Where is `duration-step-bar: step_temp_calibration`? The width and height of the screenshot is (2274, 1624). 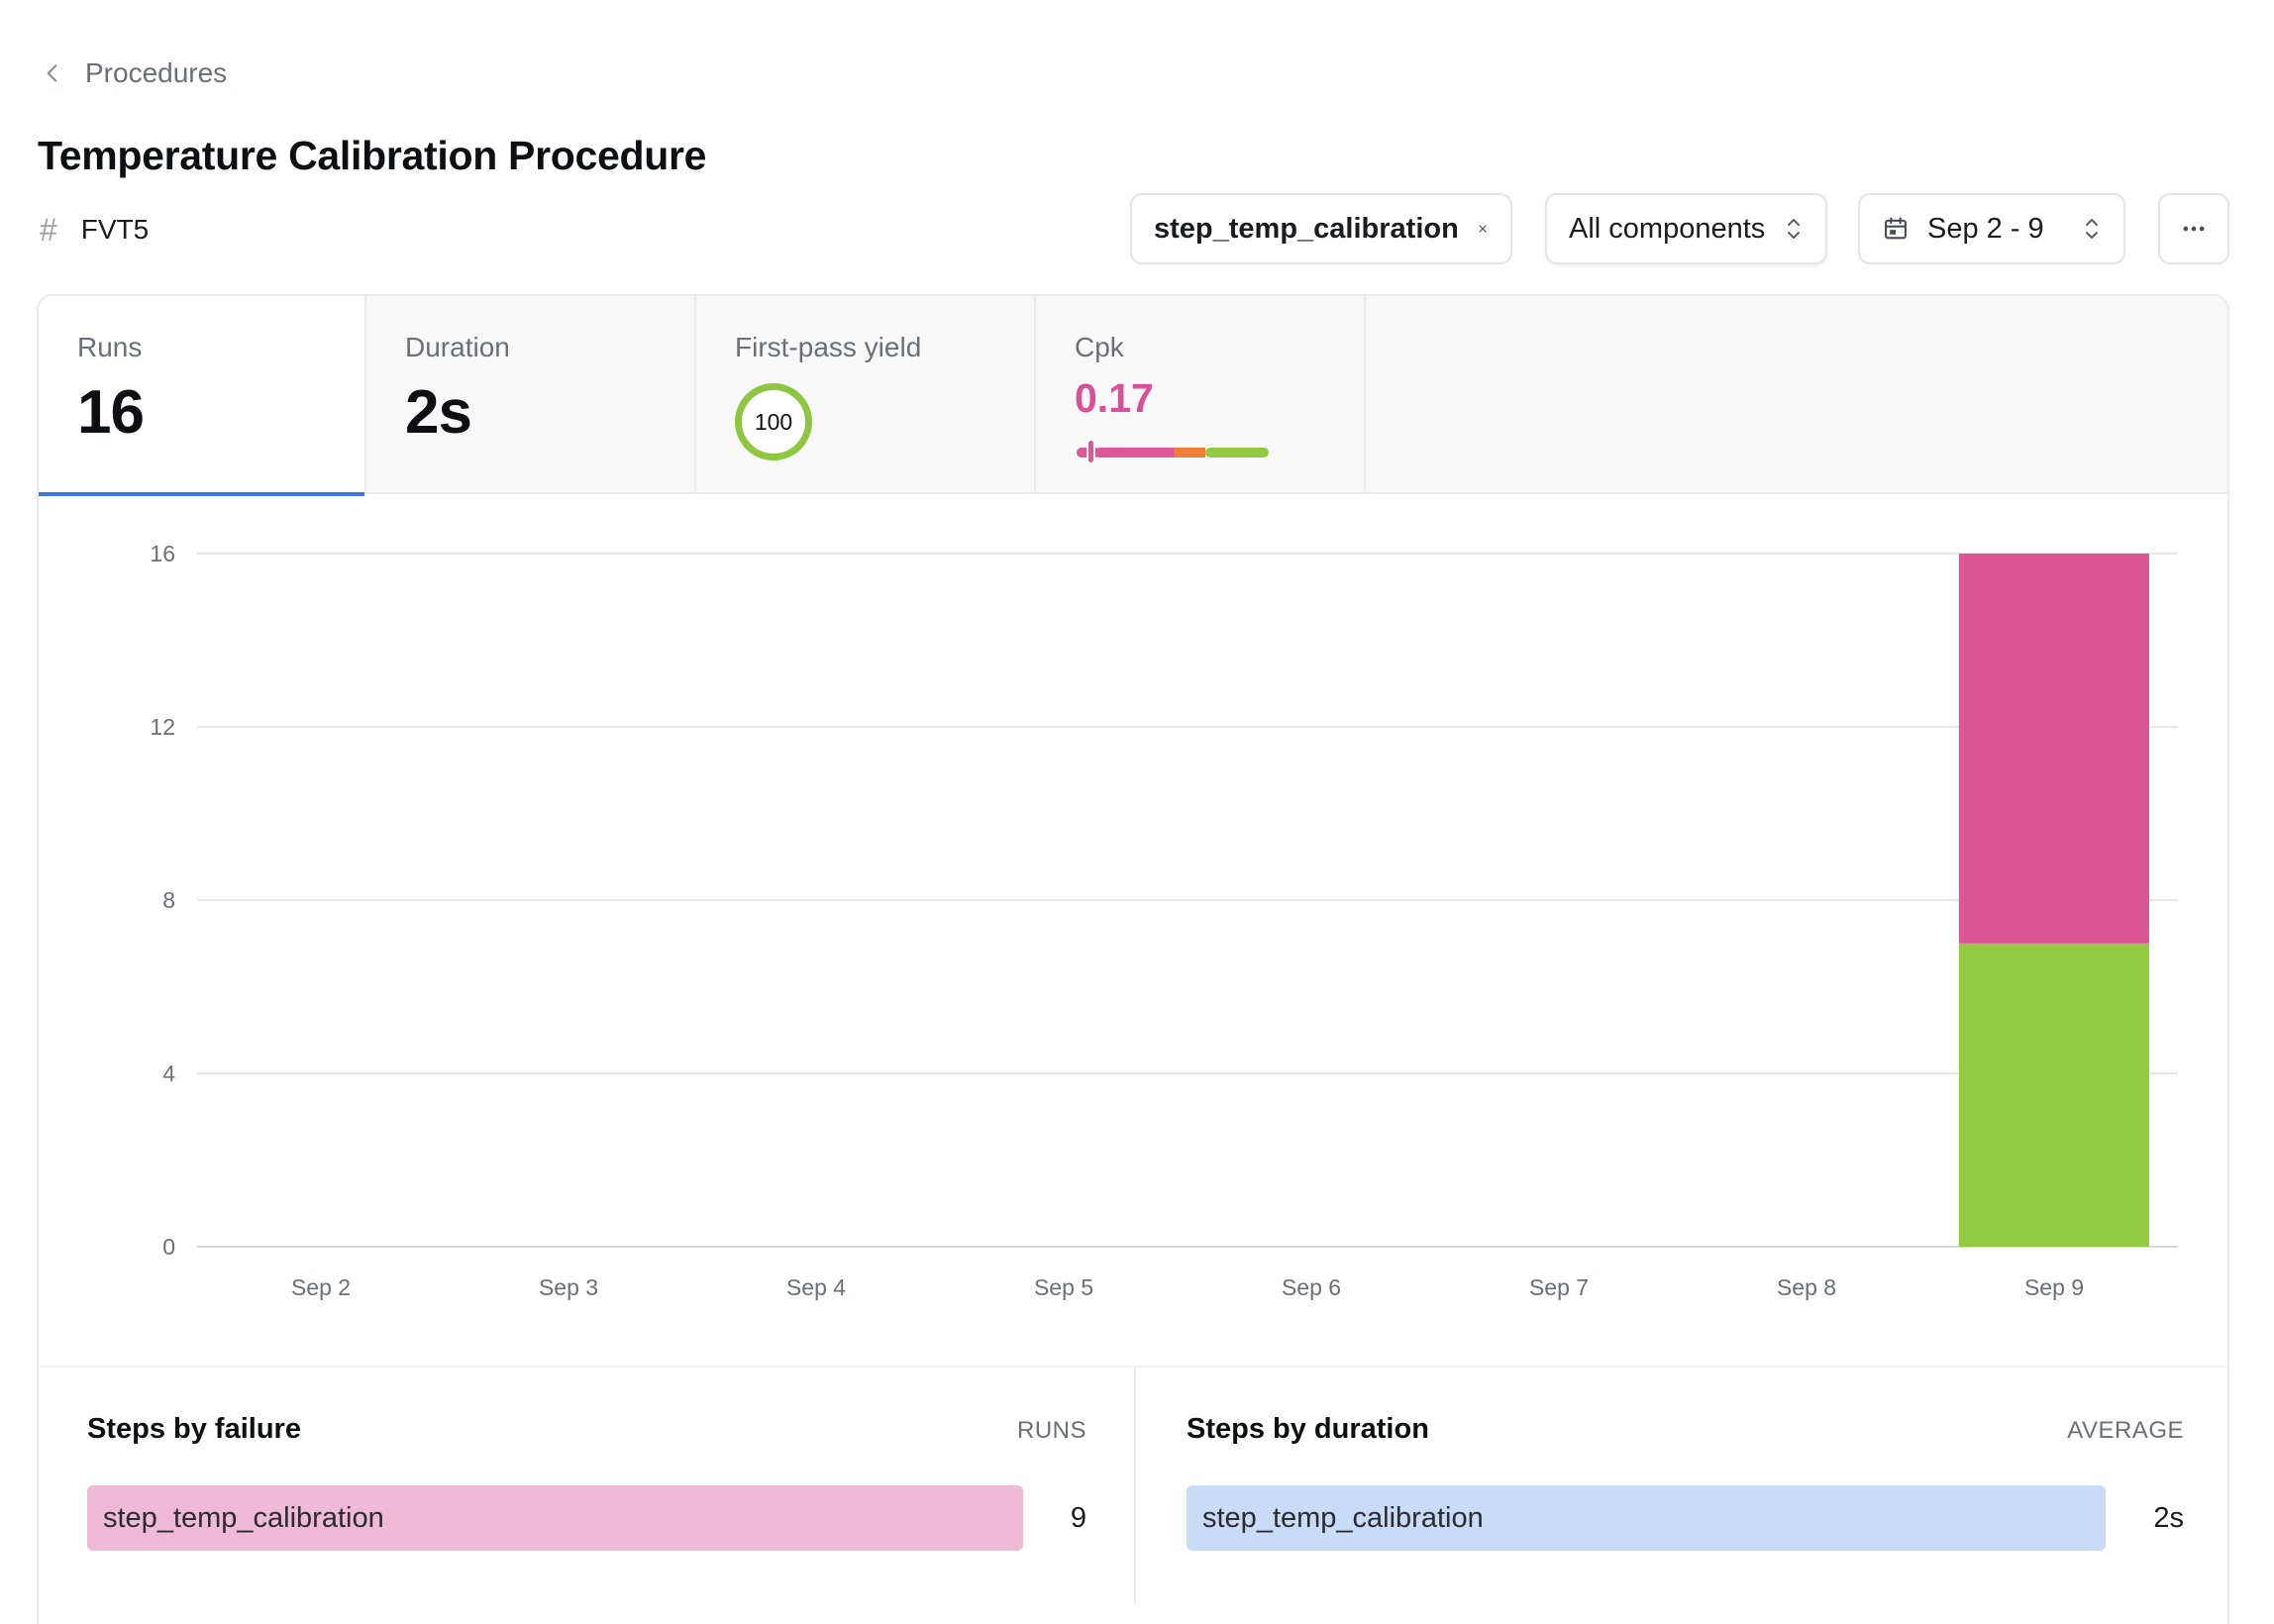
duration-step-bar: step_temp_calibration is located at coordinates (1646, 1518).